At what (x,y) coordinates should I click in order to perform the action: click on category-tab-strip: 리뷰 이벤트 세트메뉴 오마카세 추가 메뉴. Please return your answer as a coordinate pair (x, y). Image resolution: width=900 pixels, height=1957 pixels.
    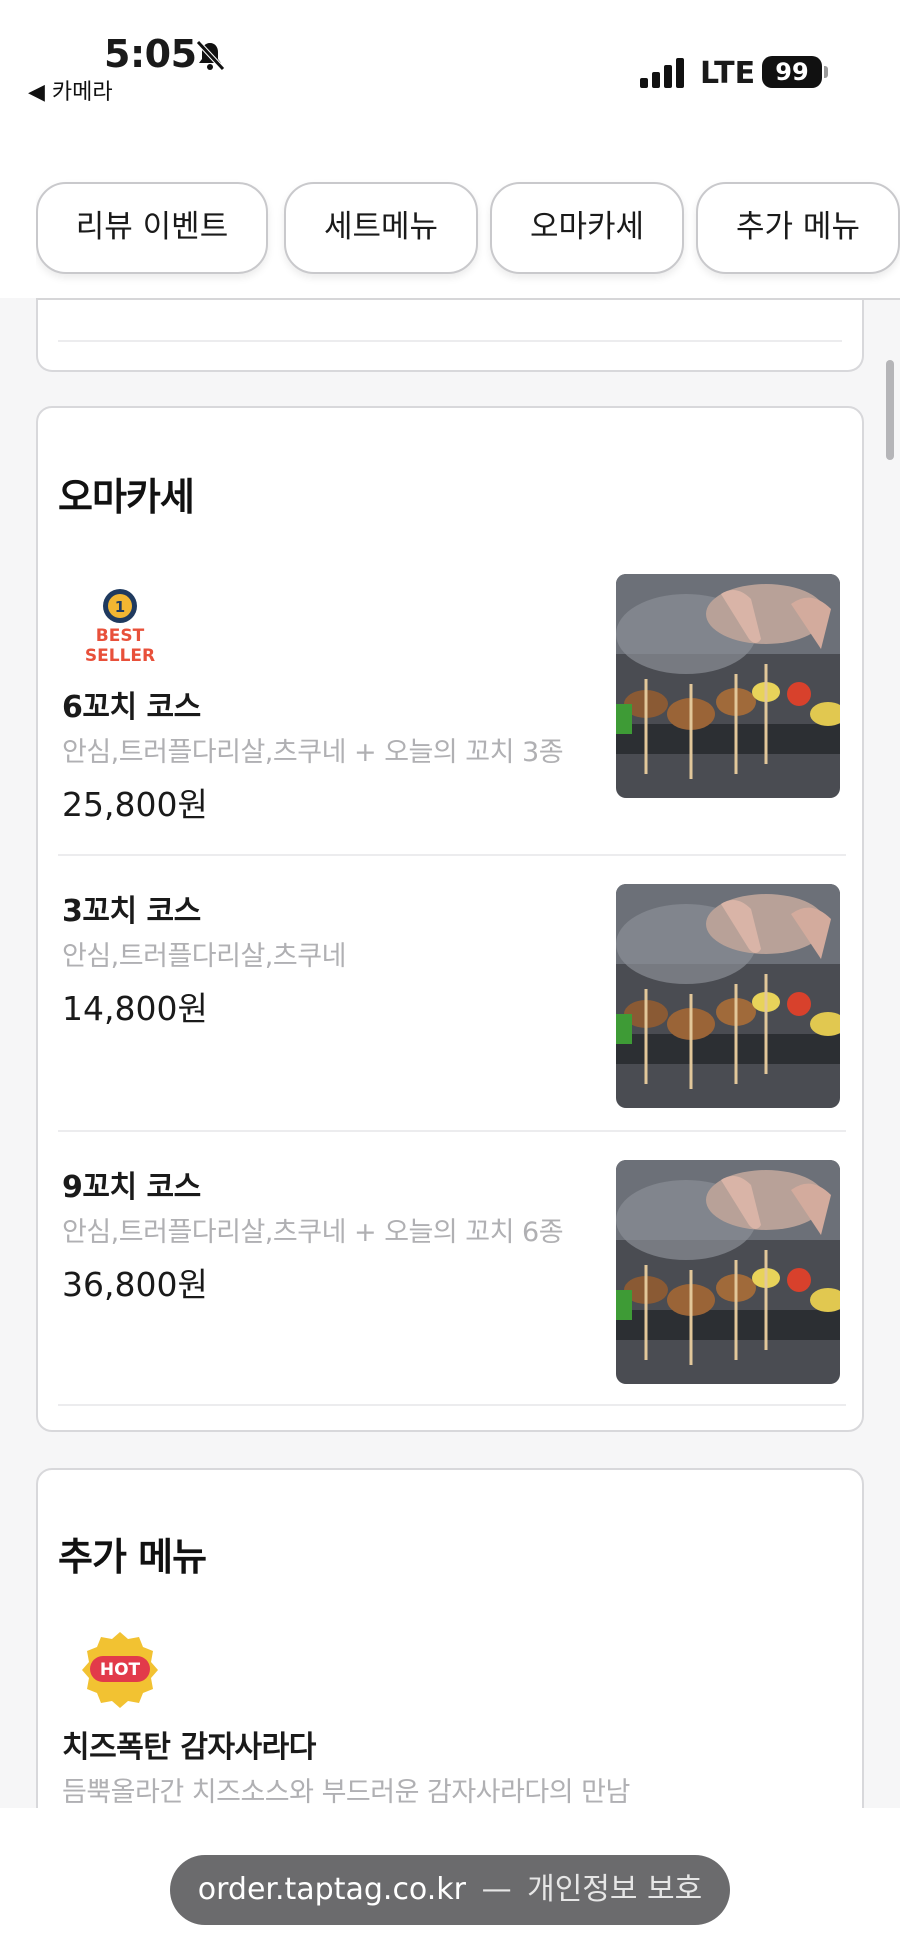
    Looking at the image, I should click on (468, 219).